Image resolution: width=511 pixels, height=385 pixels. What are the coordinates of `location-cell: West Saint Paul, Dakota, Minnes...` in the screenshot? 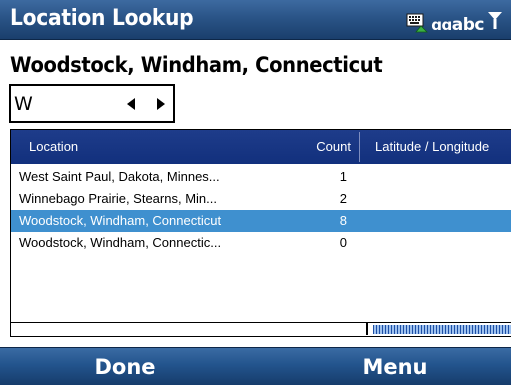 It's located at (119, 176).